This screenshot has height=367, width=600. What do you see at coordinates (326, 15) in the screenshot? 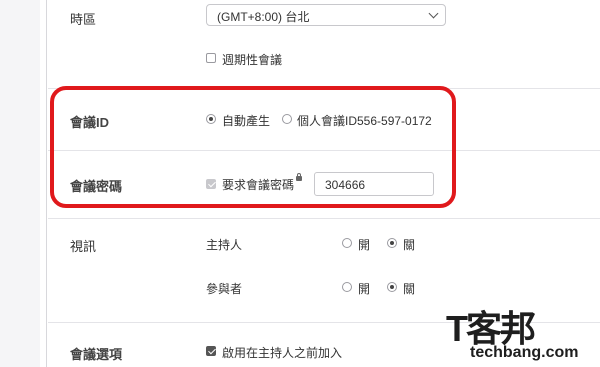
I see `timezone-select: (GMT+8:00) 台北` at bounding box center [326, 15].